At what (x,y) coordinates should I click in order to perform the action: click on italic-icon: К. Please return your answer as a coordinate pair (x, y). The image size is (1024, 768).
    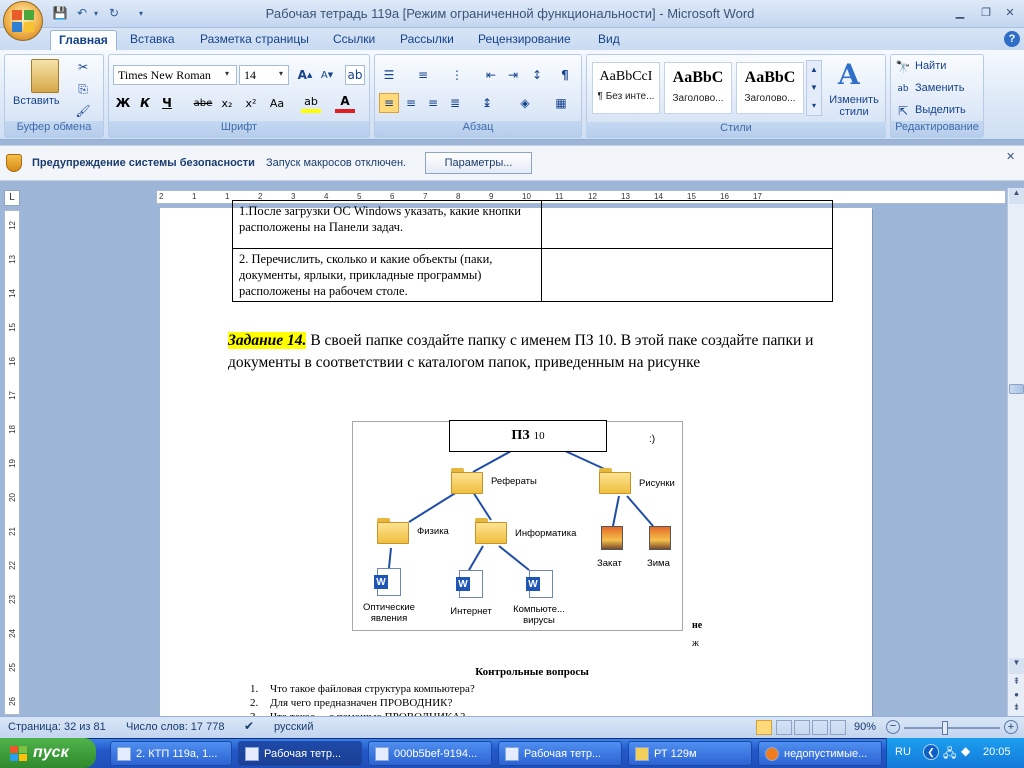
    Looking at the image, I should click on (145, 103).